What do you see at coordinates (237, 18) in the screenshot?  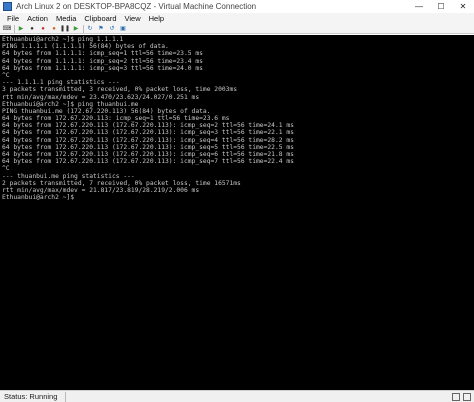 I see `menu-bar: File Action Media Clipboard View Help` at bounding box center [237, 18].